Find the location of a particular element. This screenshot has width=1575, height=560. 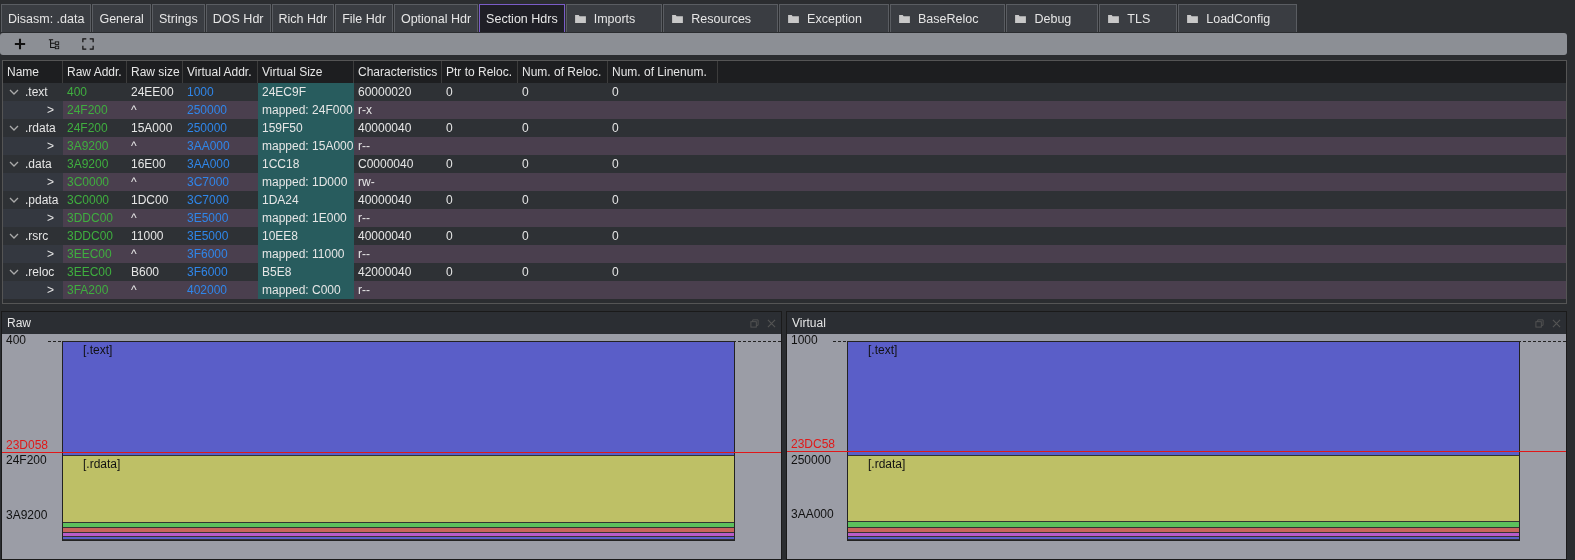

table-cell: rw- is located at coordinates (366, 182).